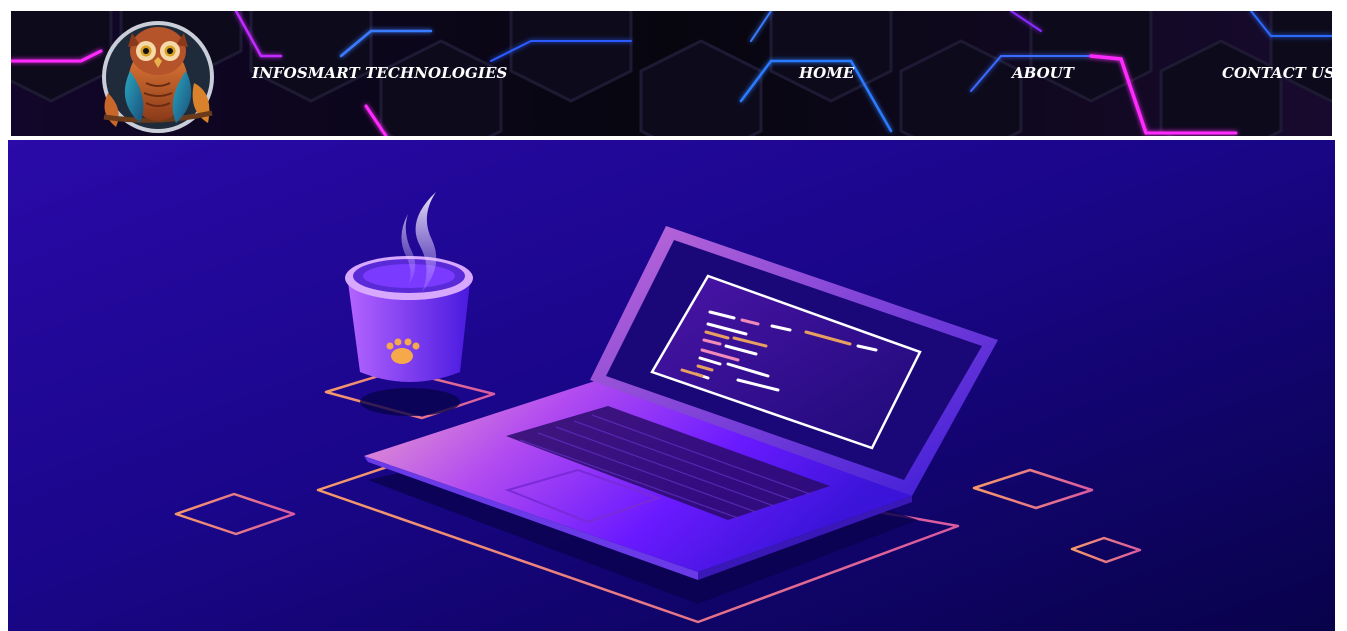 The image size is (1347, 631). I want to click on nav-link-contact-us: CONTACT US, so click(1277, 73).